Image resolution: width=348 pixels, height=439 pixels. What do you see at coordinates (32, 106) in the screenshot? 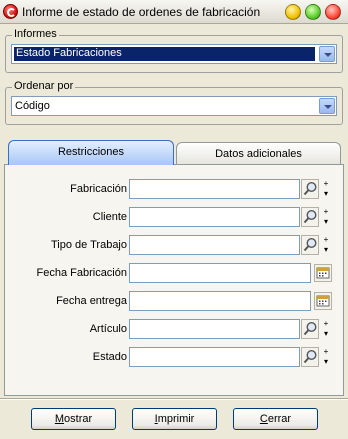
I see `ordenar-value: Código` at bounding box center [32, 106].